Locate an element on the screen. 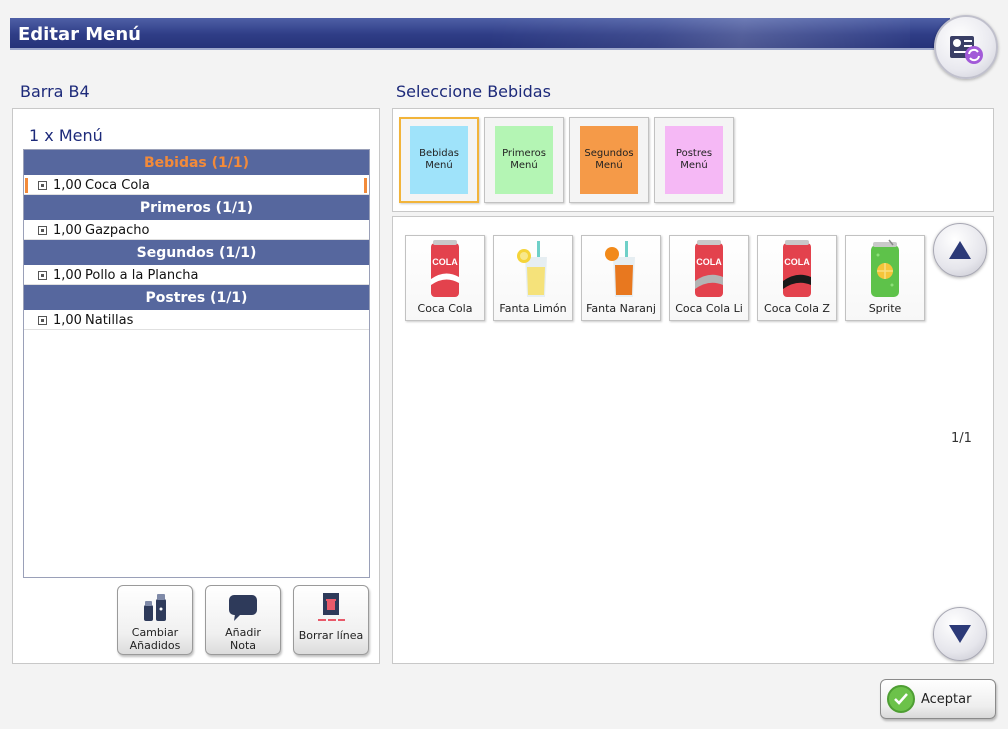  speech-bubble-icon is located at coordinates (243, 608).